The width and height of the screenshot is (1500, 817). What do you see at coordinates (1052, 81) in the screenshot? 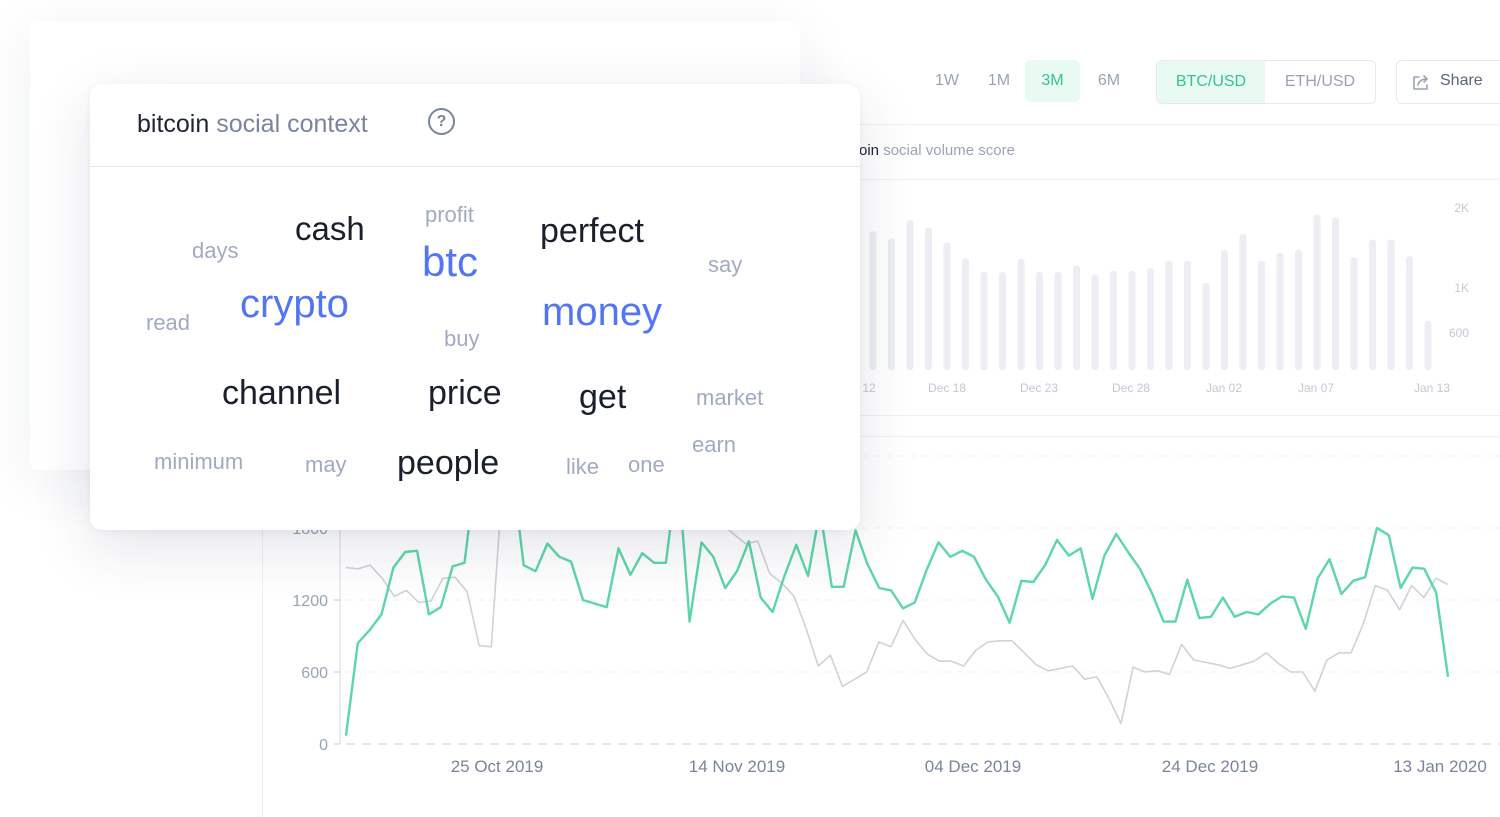
I see `range-3m-button: 3M` at bounding box center [1052, 81].